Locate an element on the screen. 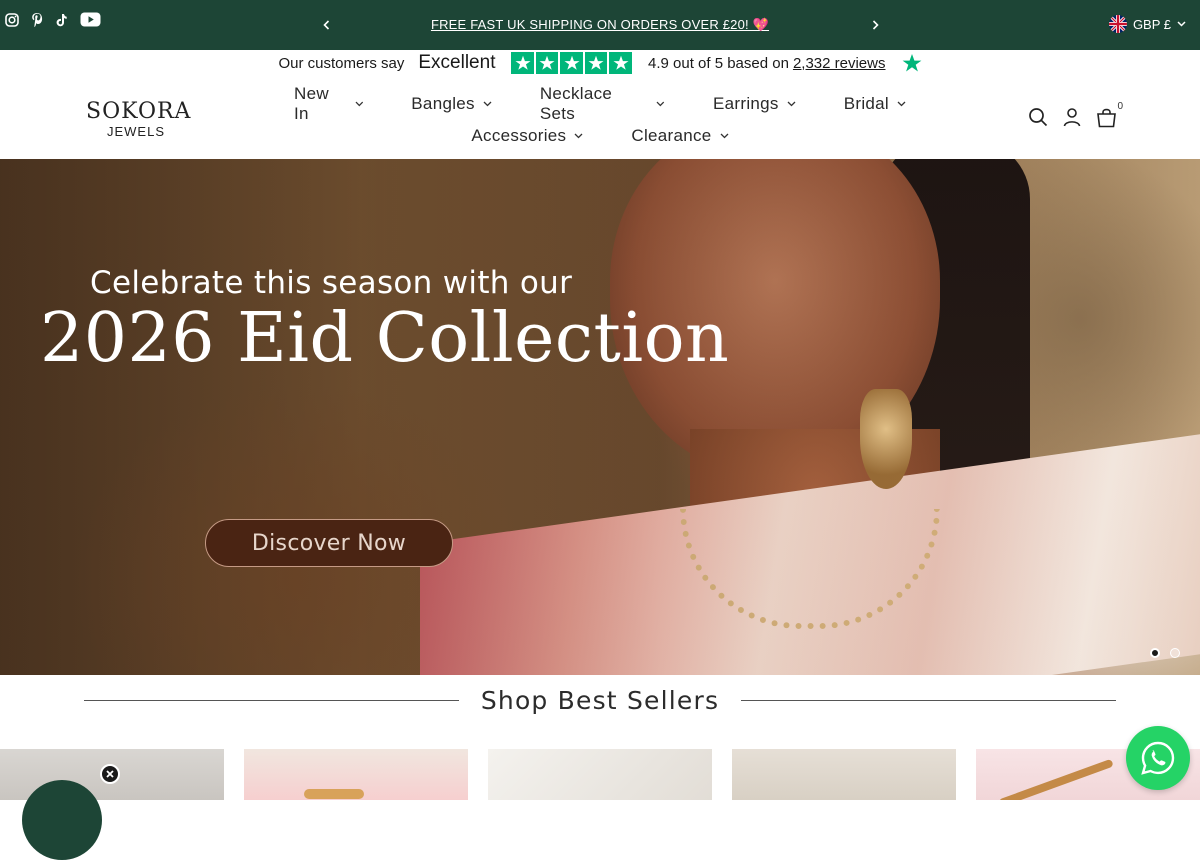 This screenshot has height=860, width=1200. header-actions: 0 is located at coordinates (1075, 114).